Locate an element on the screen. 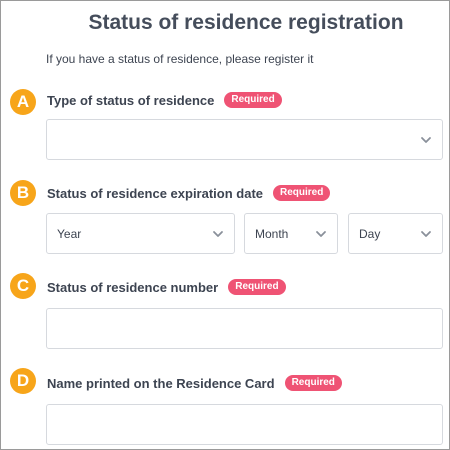 The image size is (450, 450). residence-number-label: Status of residence number Required is located at coordinates (166, 287).